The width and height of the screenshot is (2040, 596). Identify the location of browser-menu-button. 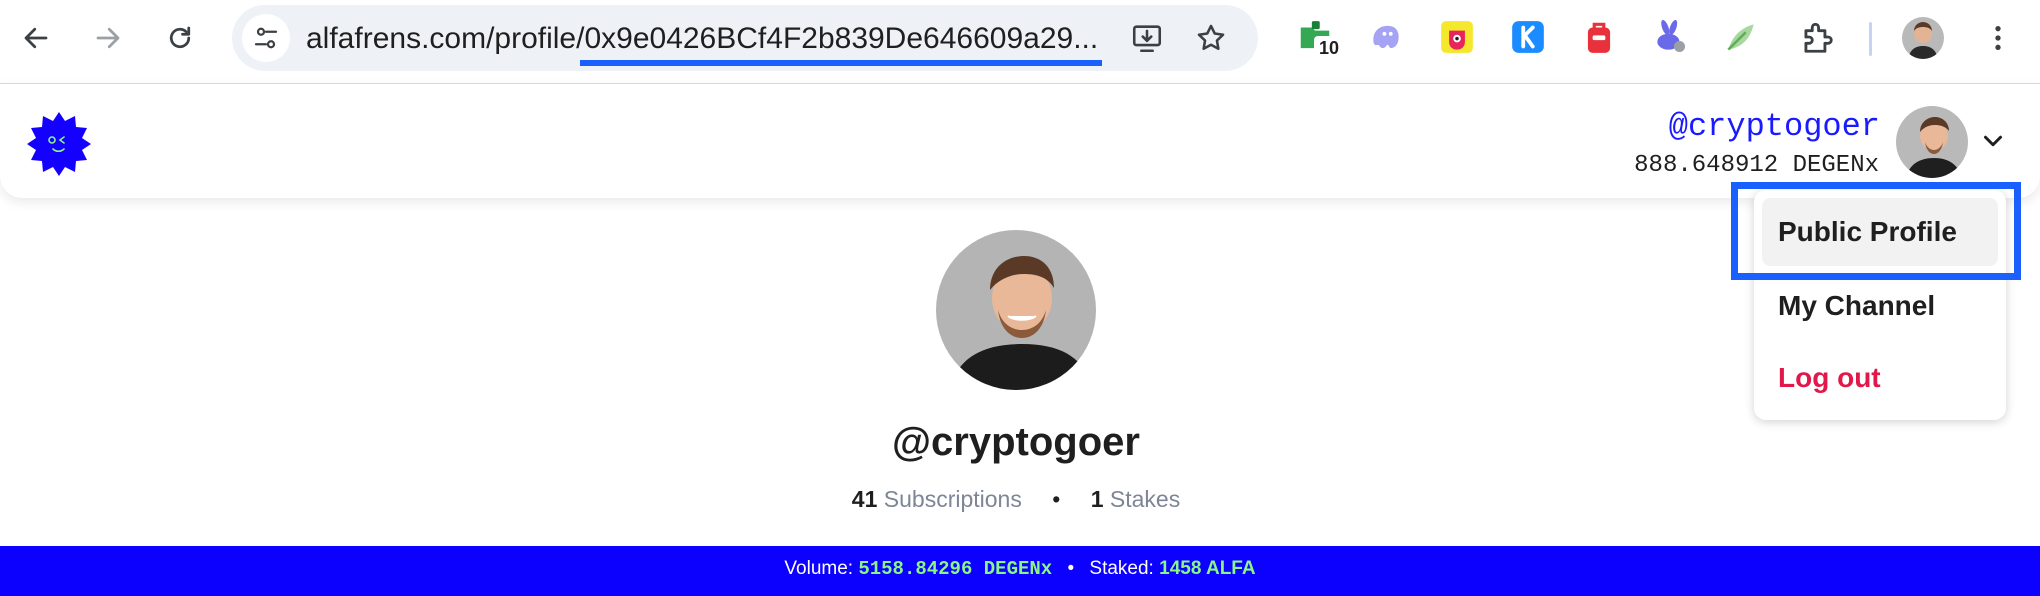
(1998, 38).